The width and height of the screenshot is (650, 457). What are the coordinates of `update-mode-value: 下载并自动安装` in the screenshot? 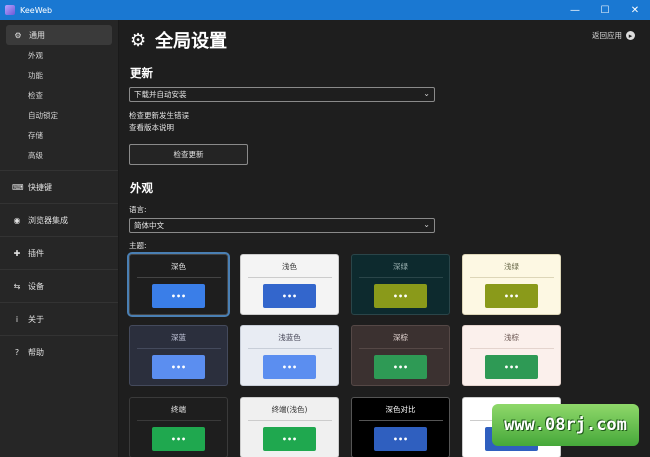 It's located at (160, 94).